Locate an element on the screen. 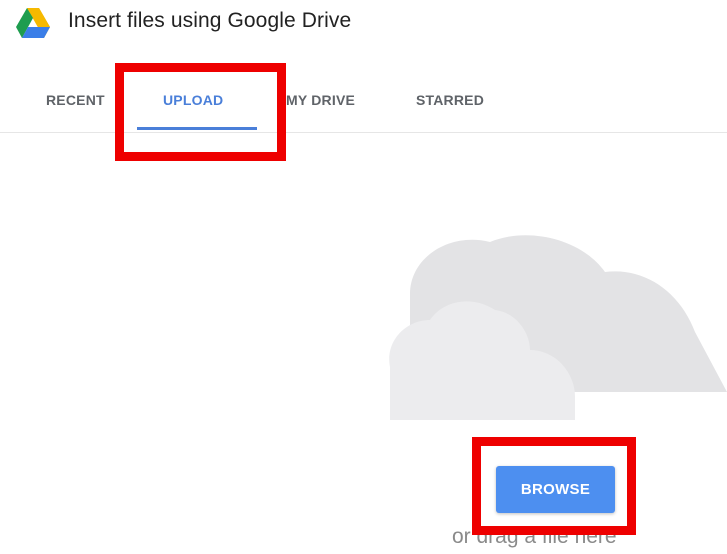 The image size is (727, 554). dialog-title: Insert files using Google Drive is located at coordinates (210, 20).